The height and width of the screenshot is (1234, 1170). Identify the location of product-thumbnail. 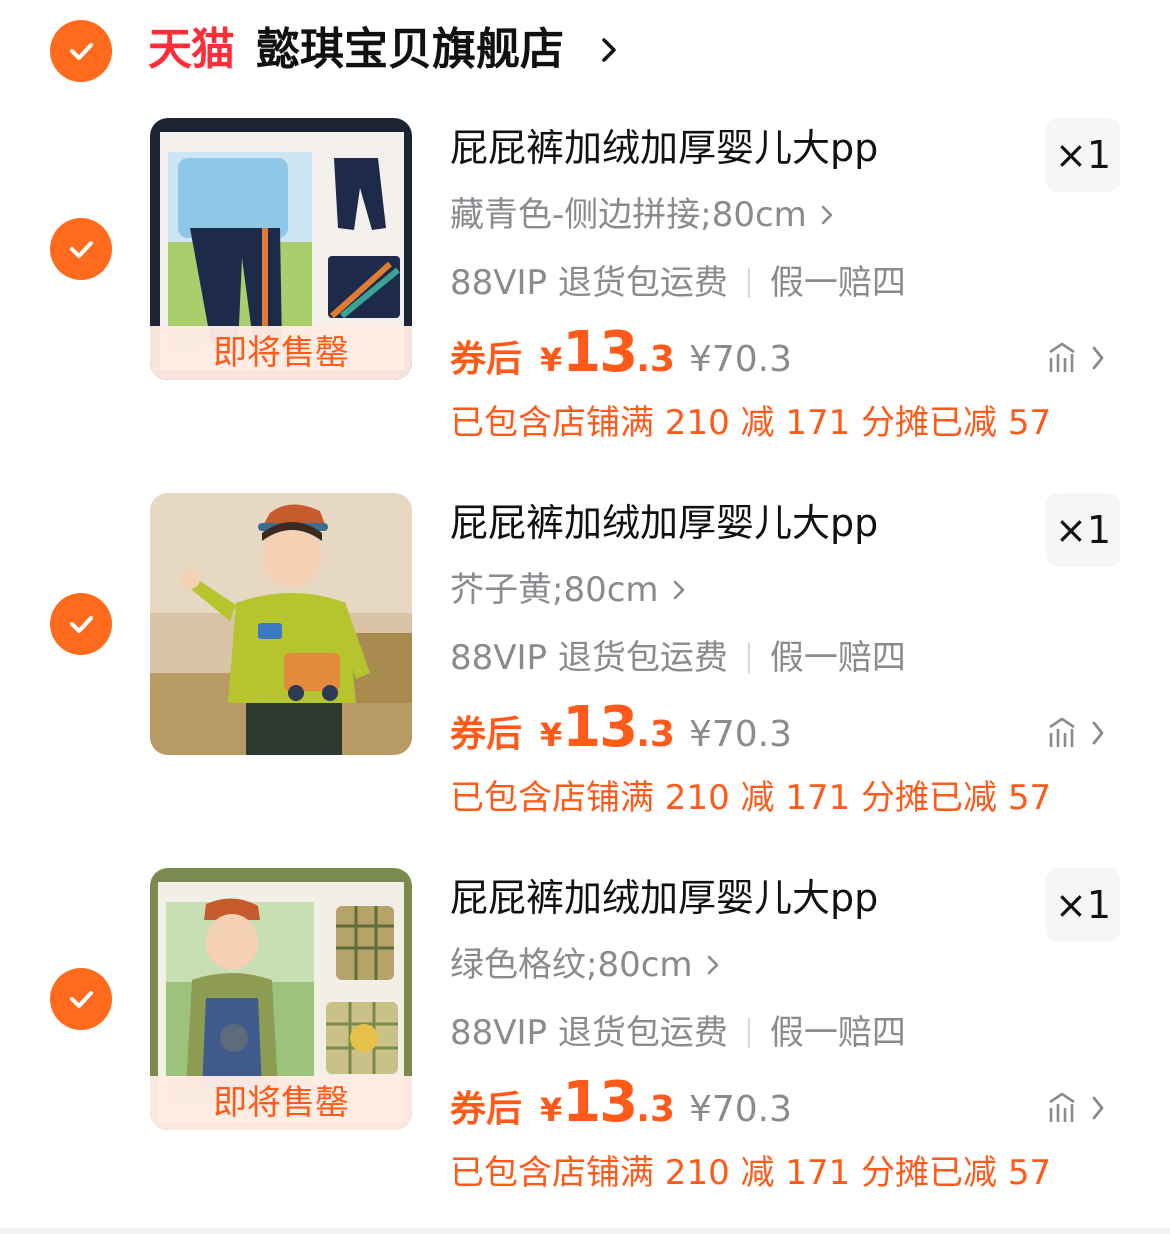
(281, 624).